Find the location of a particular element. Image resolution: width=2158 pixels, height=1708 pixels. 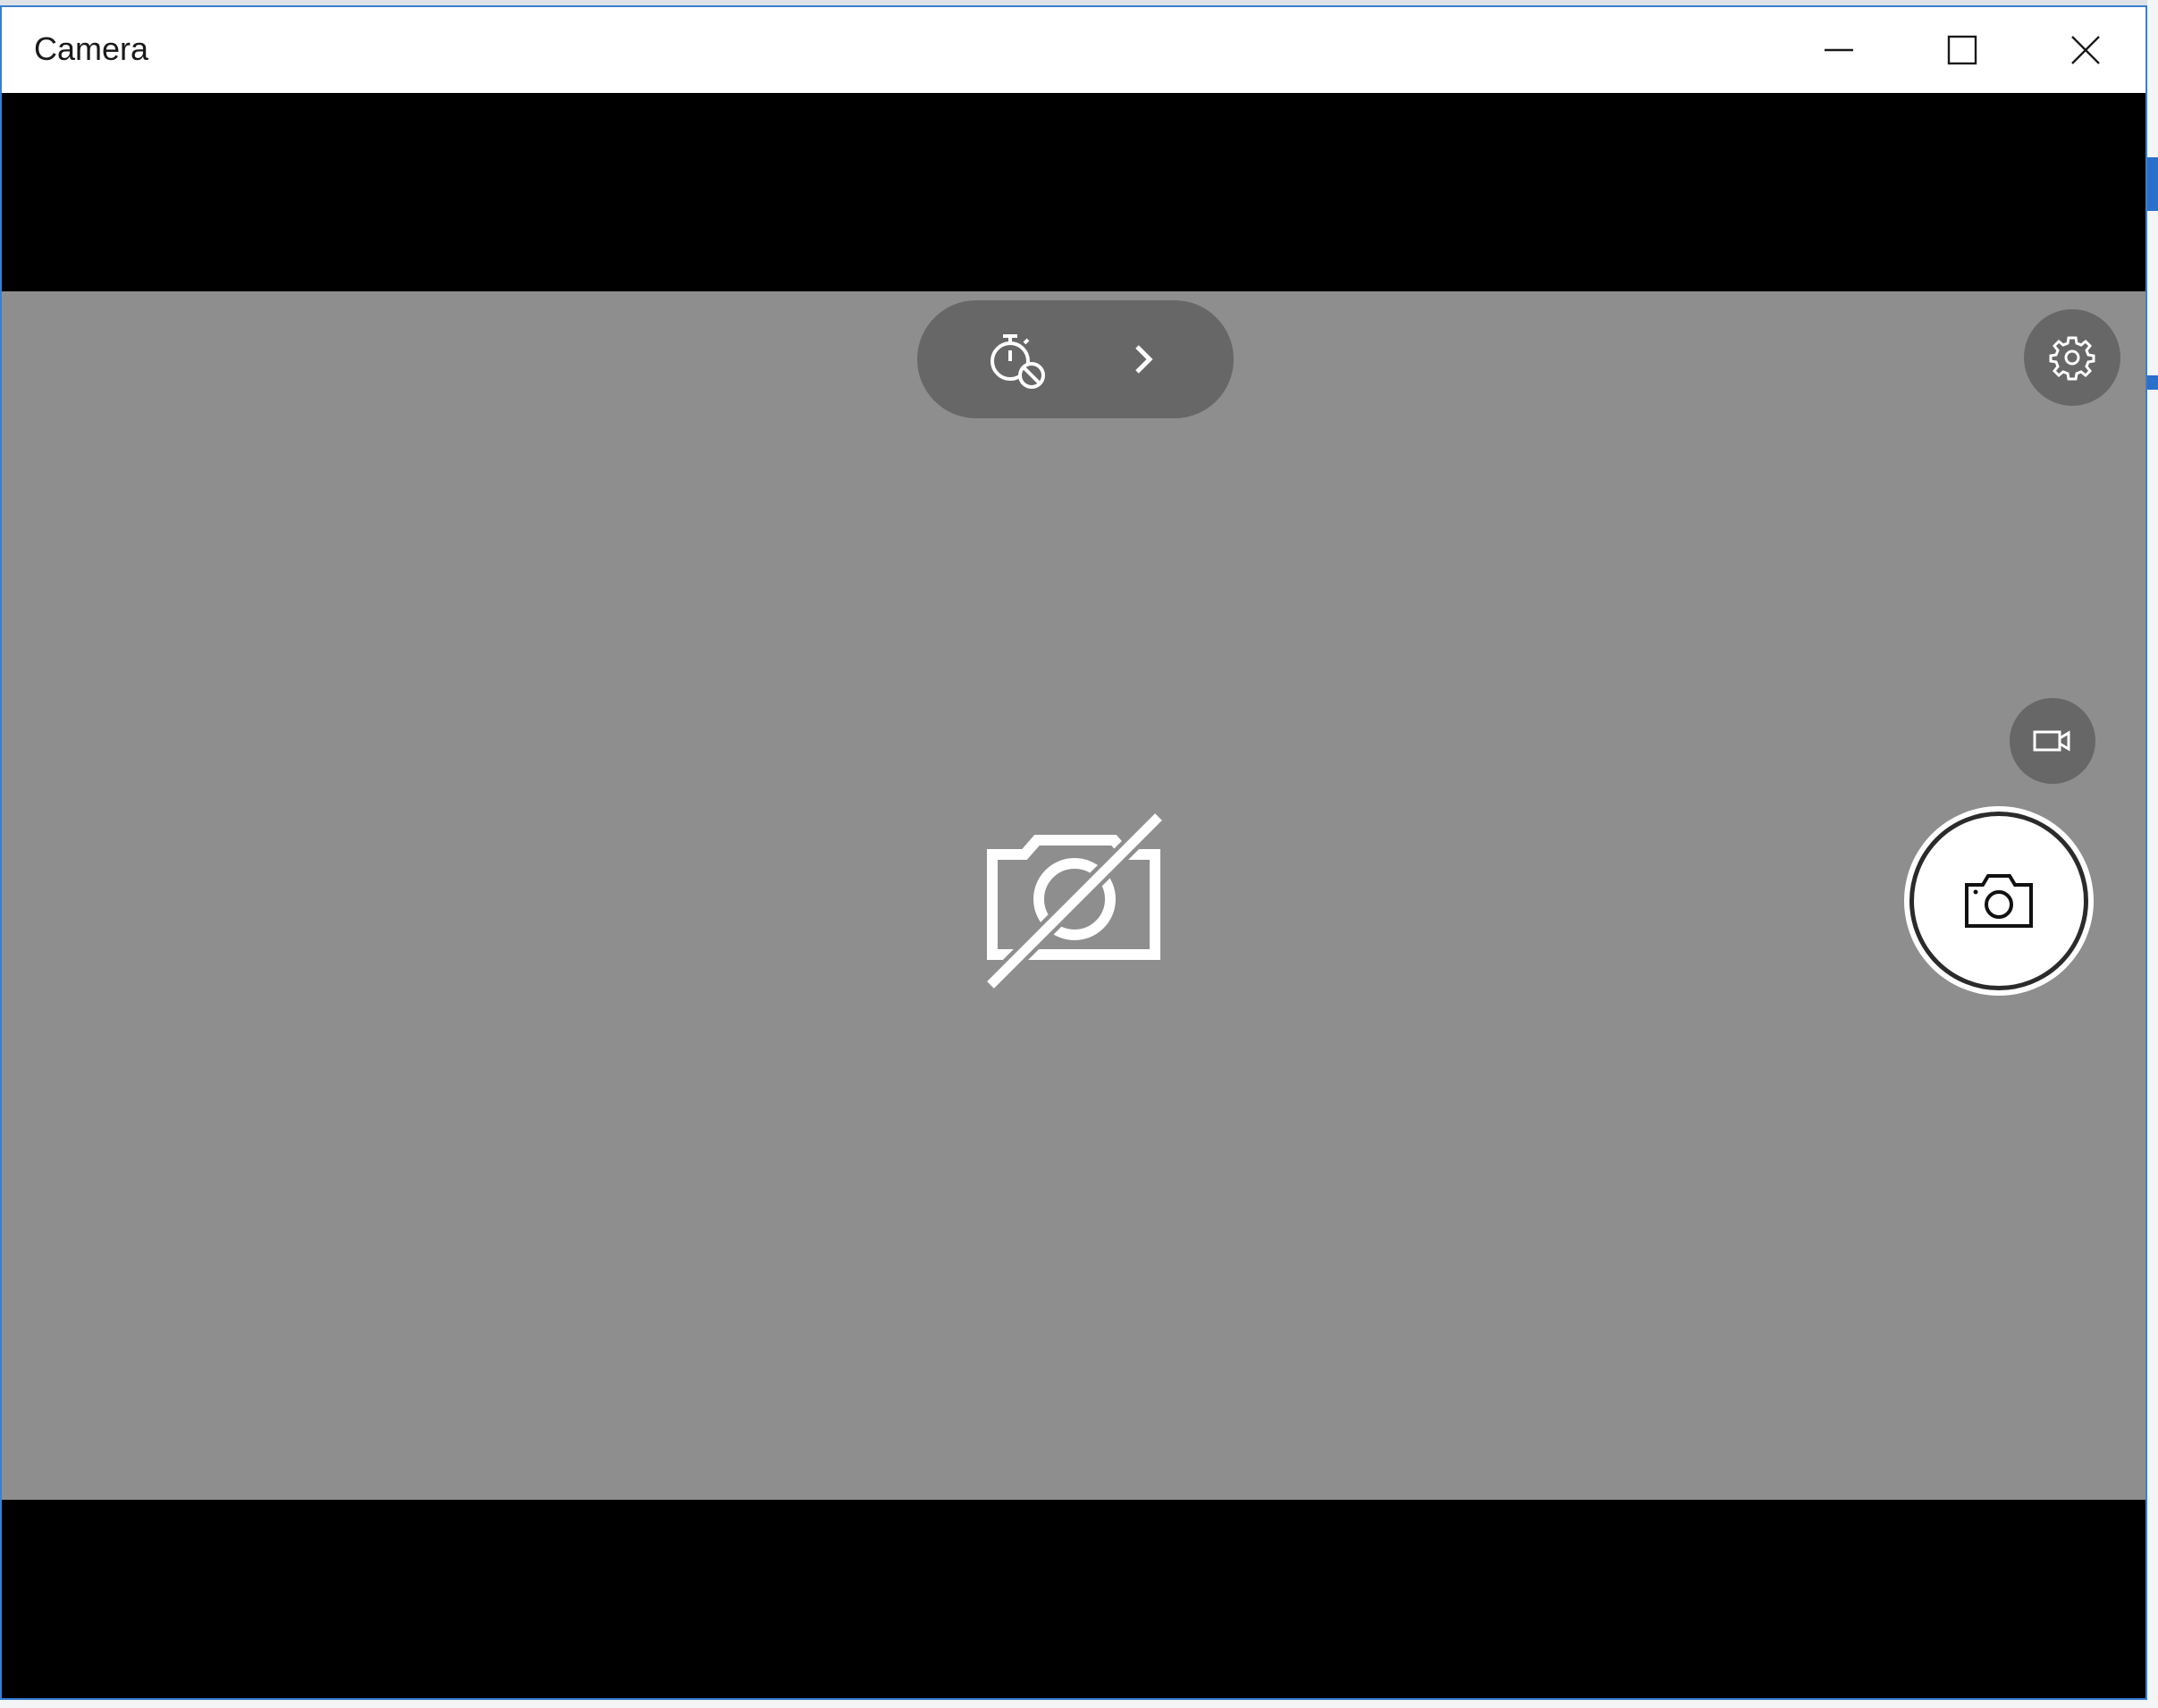

minimize-button is located at coordinates (1839, 50).